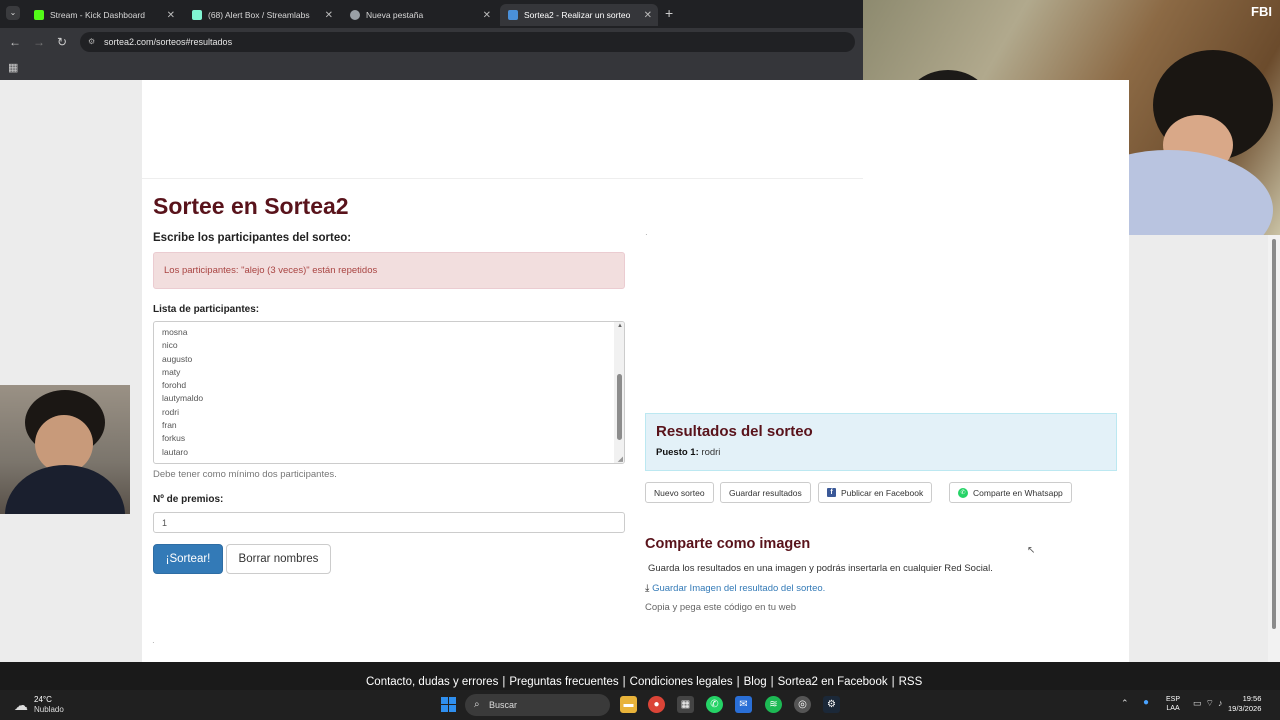 This screenshot has width=1280, height=720. I want to click on guardar-resultados-button: Guardar resultados, so click(765, 492).